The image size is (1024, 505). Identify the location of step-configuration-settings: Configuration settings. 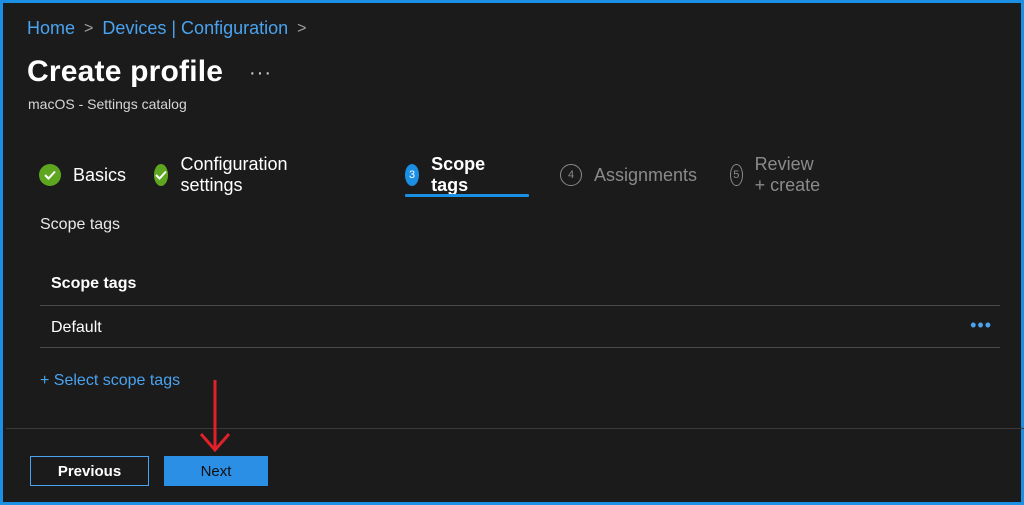
(224, 174).